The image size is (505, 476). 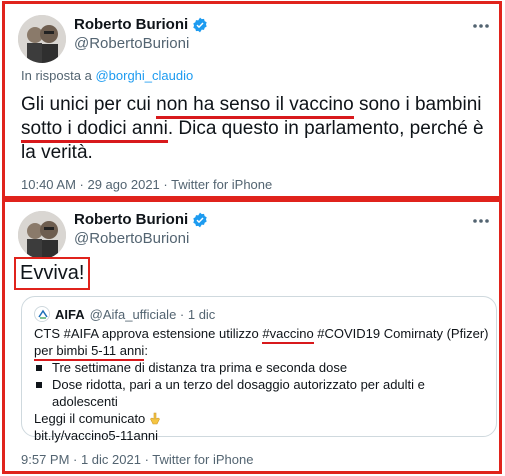 What do you see at coordinates (96, 435) in the screenshot?
I see `quoted-link: bit.ly/vaccino5-11anni` at bounding box center [96, 435].